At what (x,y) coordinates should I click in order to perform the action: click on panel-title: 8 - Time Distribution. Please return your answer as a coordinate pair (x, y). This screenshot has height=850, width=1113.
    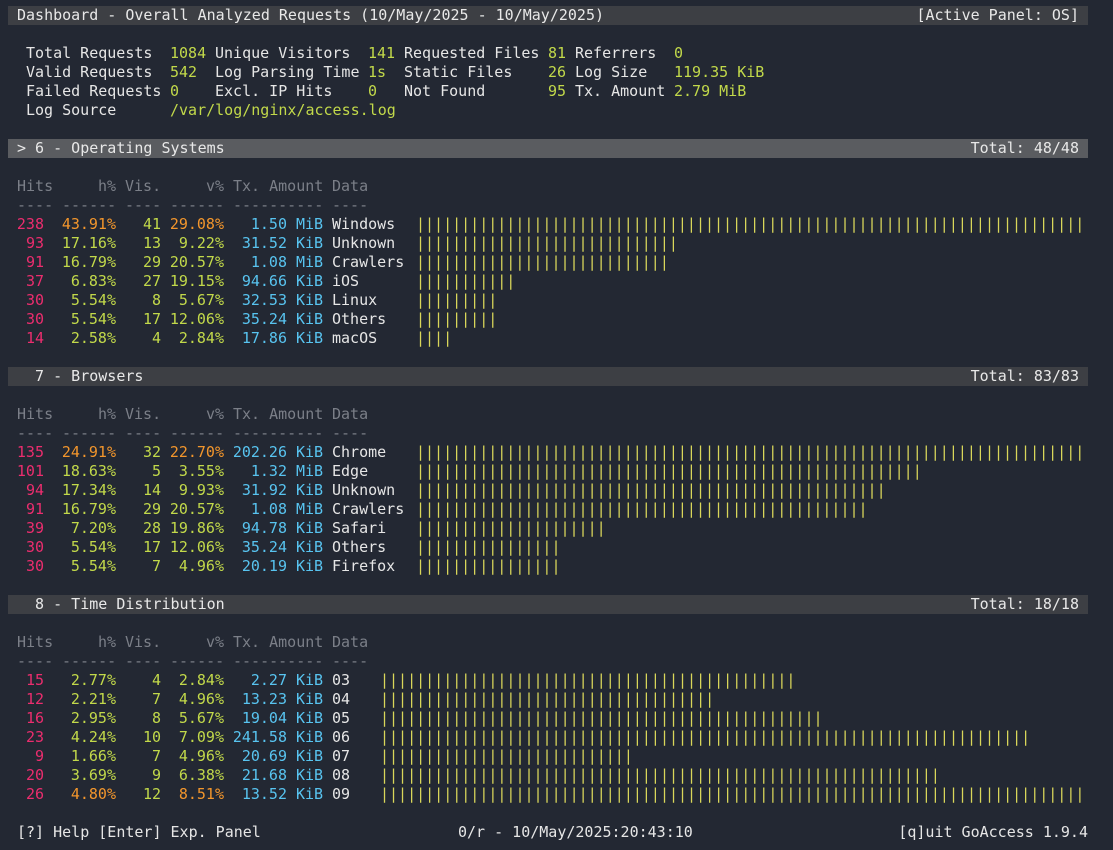
    Looking at the image, I should click on (121, 604).